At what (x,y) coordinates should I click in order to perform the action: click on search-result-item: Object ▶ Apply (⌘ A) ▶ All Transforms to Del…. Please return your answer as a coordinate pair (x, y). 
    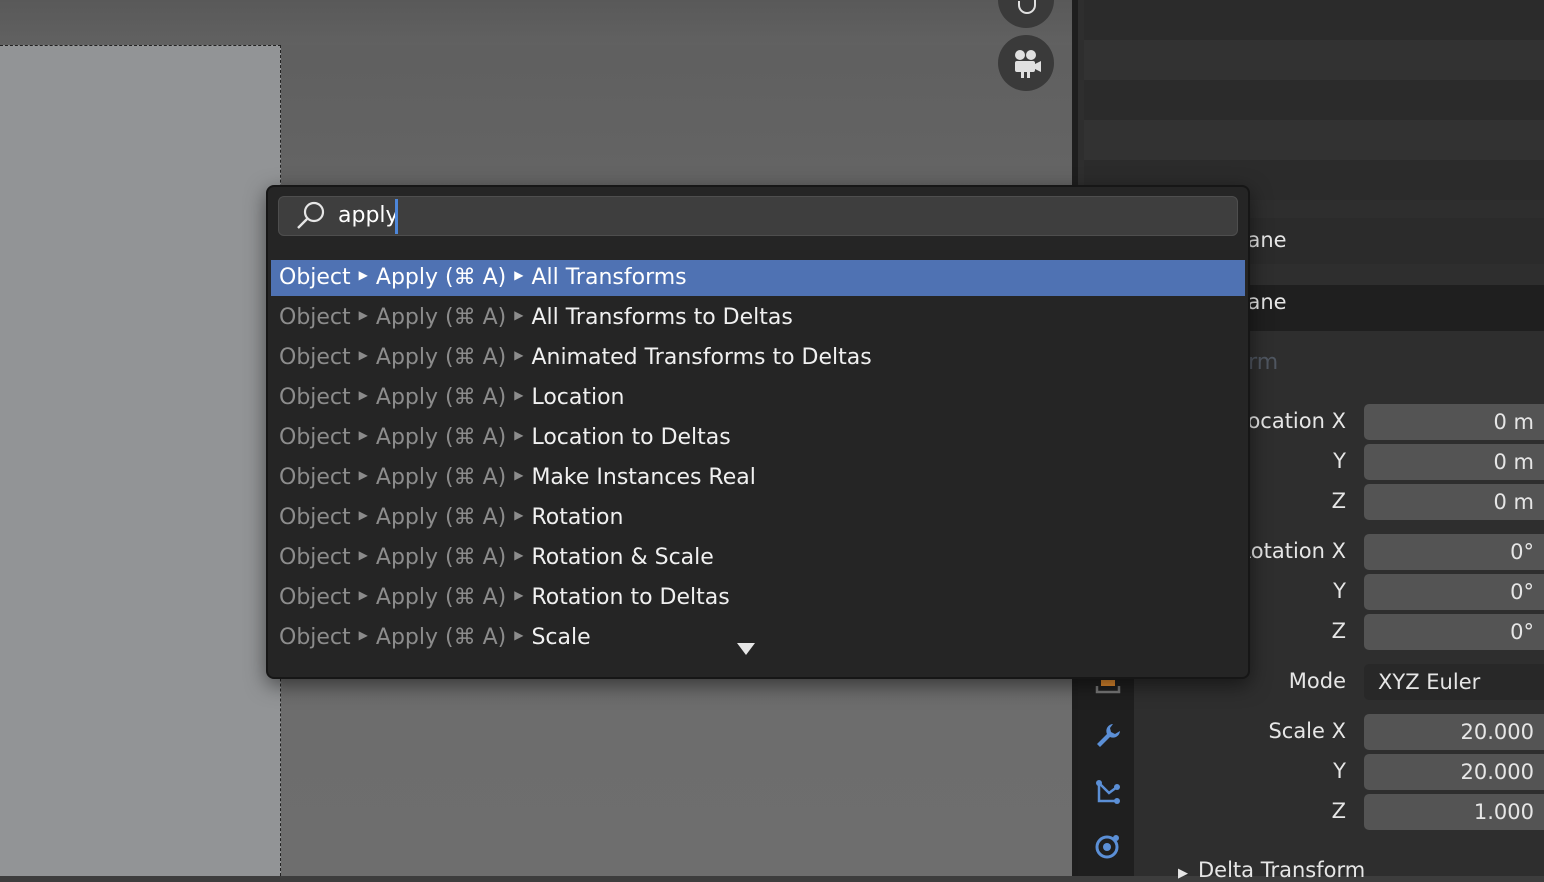
    Looking at the image, I should click on (758, 318).